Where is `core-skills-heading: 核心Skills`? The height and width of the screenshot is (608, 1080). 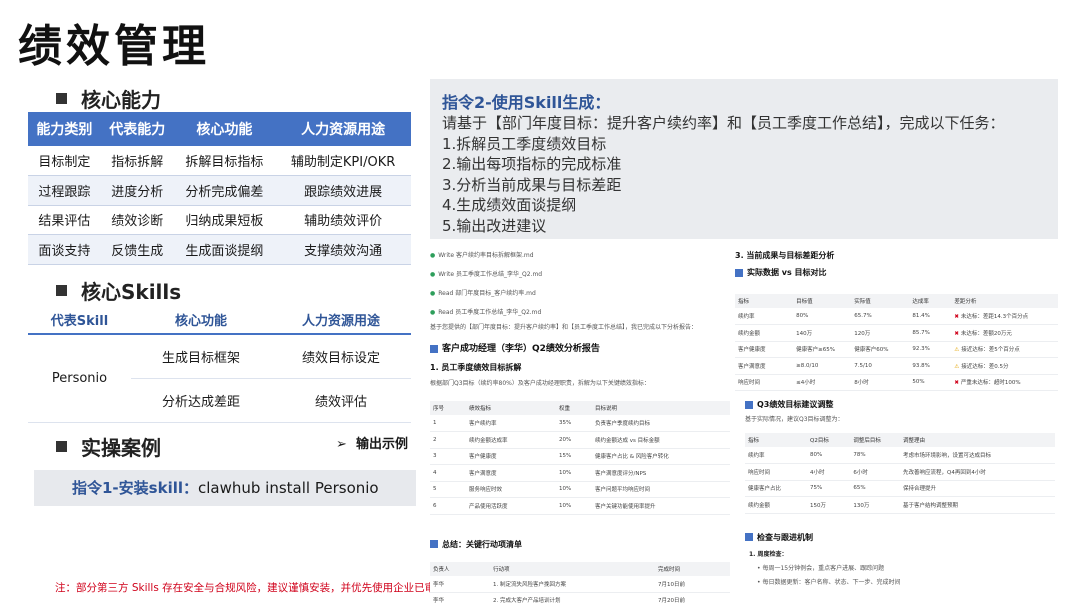
core-skills-heading: 核心Skills is located at coordinates (118, 290).